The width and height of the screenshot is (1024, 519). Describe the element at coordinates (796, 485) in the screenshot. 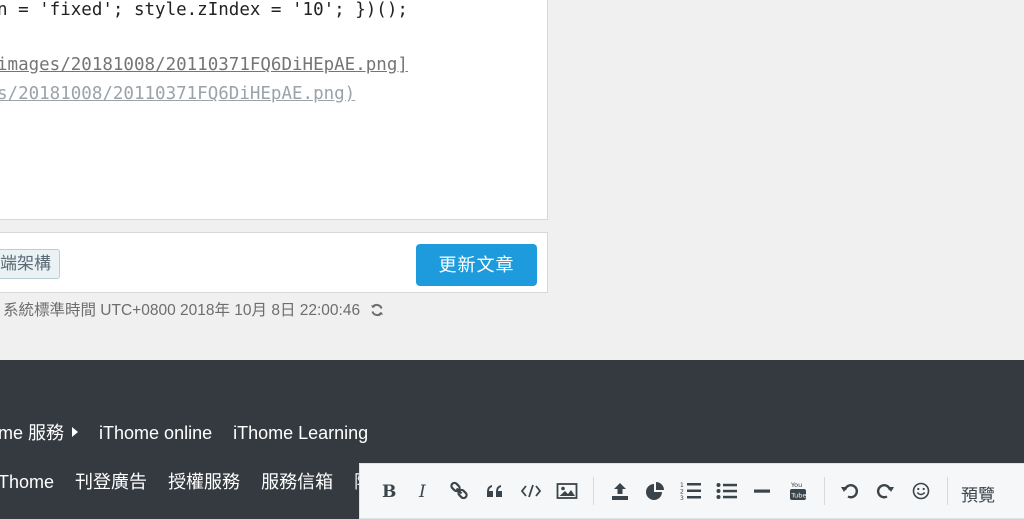

I see `svg-text: You` at that location.